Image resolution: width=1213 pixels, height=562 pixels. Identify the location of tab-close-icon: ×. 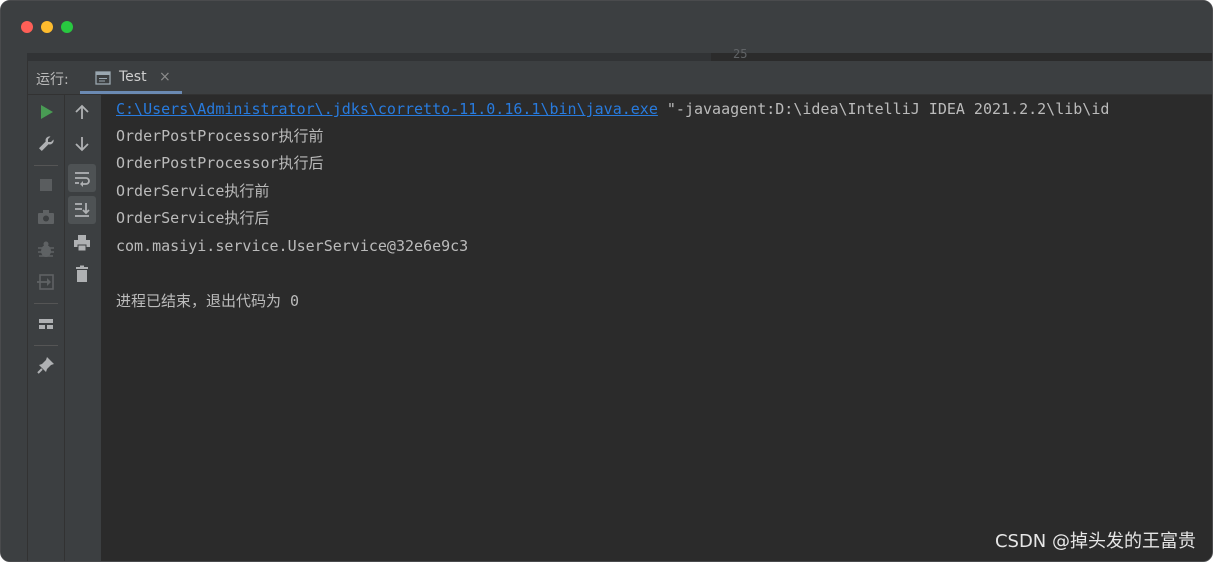
(165, 77).